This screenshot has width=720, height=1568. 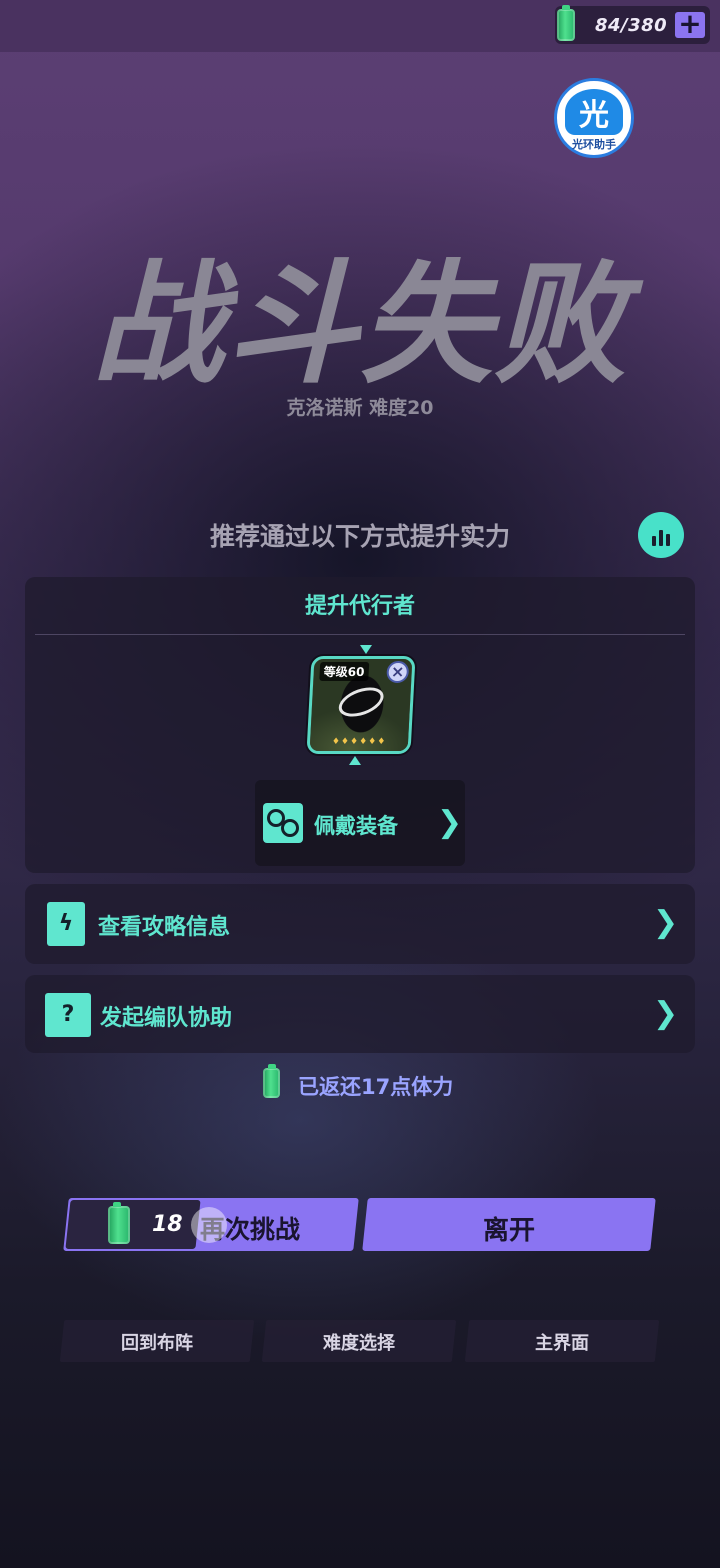 I want to click on view-strategy-label: 查看攻略信息, so click(x=164, y=927).